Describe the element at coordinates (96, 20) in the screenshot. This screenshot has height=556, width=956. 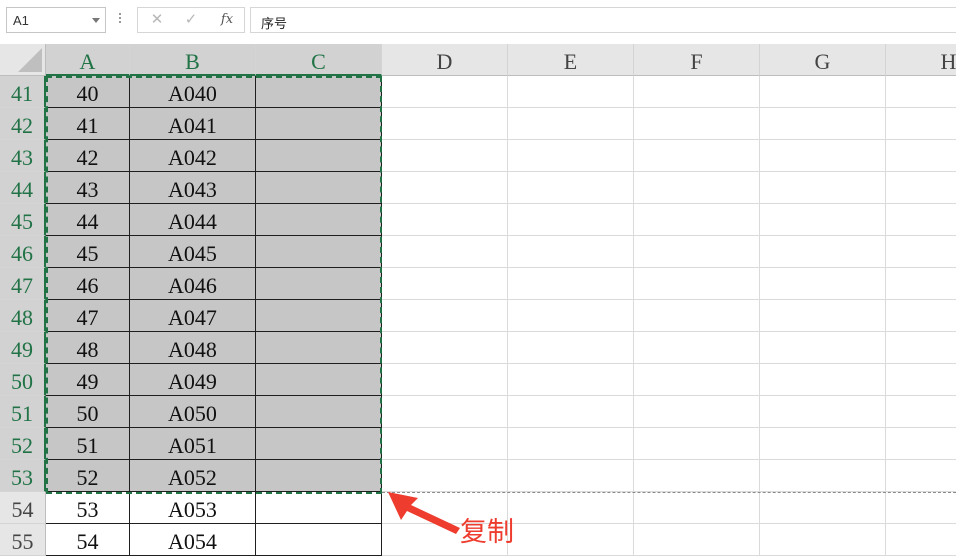
I see `chevron-down-icon` at that location.